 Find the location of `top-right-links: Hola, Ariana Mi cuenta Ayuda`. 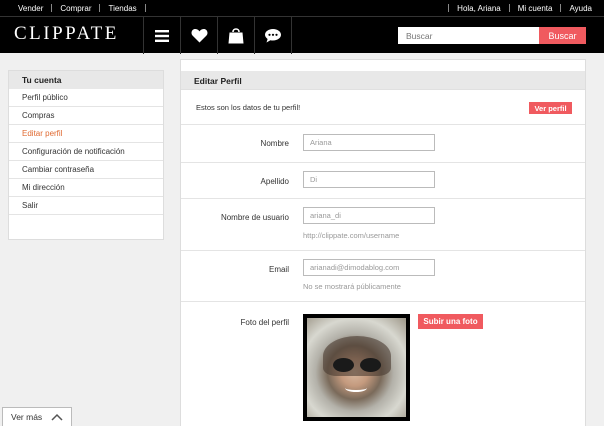

top-right-links: Hola, Ariana Mi cuenta Ayuda is located at coordinates (524, 8).